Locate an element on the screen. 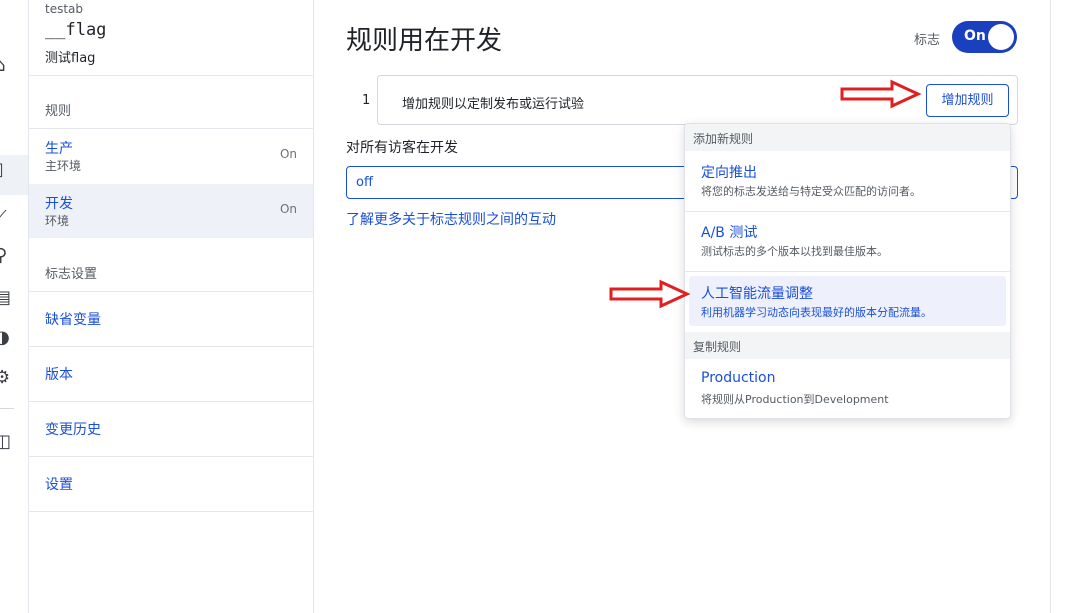  menu-item-desc: 测试标志的多个版本以找到最佳版本。 is located at coordinates (794, 251).